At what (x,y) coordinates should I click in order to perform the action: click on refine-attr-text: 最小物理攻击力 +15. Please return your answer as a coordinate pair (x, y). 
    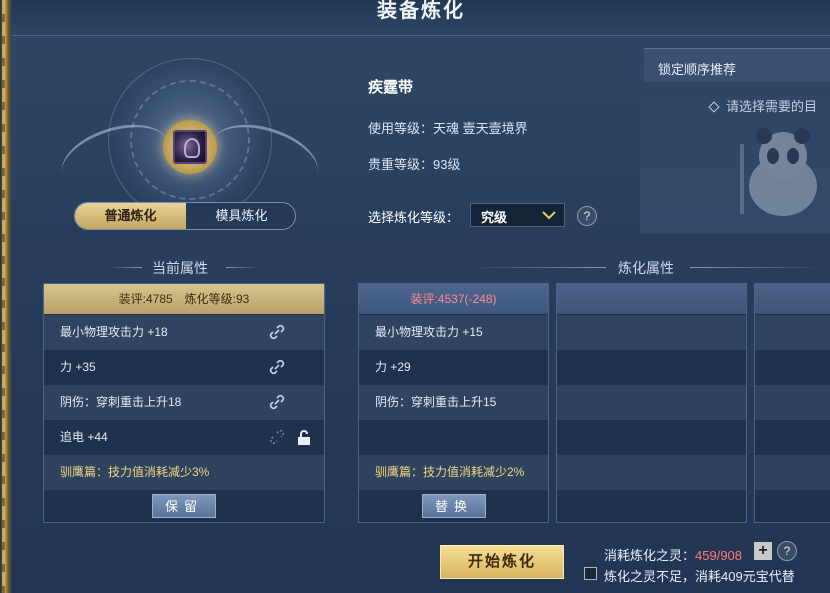
    Looking at the image, I should click on (429, 332).